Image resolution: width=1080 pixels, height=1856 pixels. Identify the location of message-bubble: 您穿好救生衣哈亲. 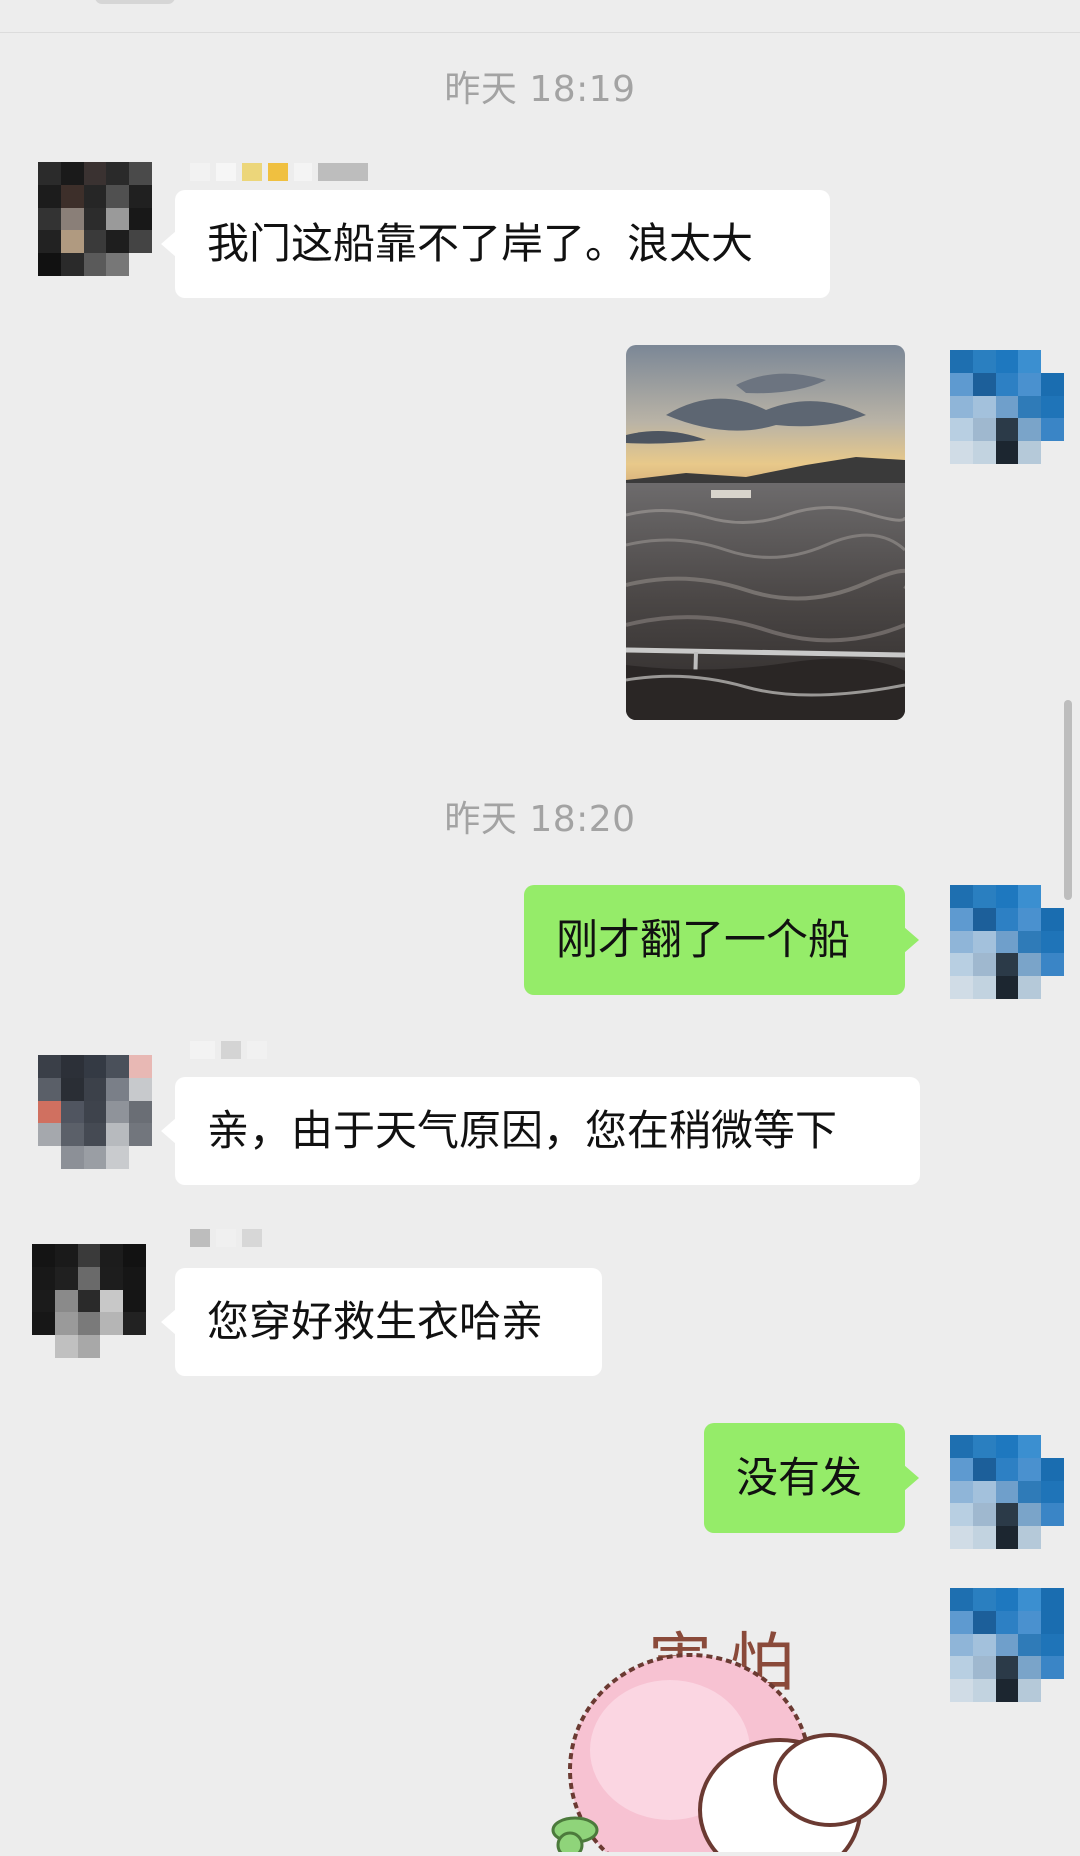
(381, 1322).